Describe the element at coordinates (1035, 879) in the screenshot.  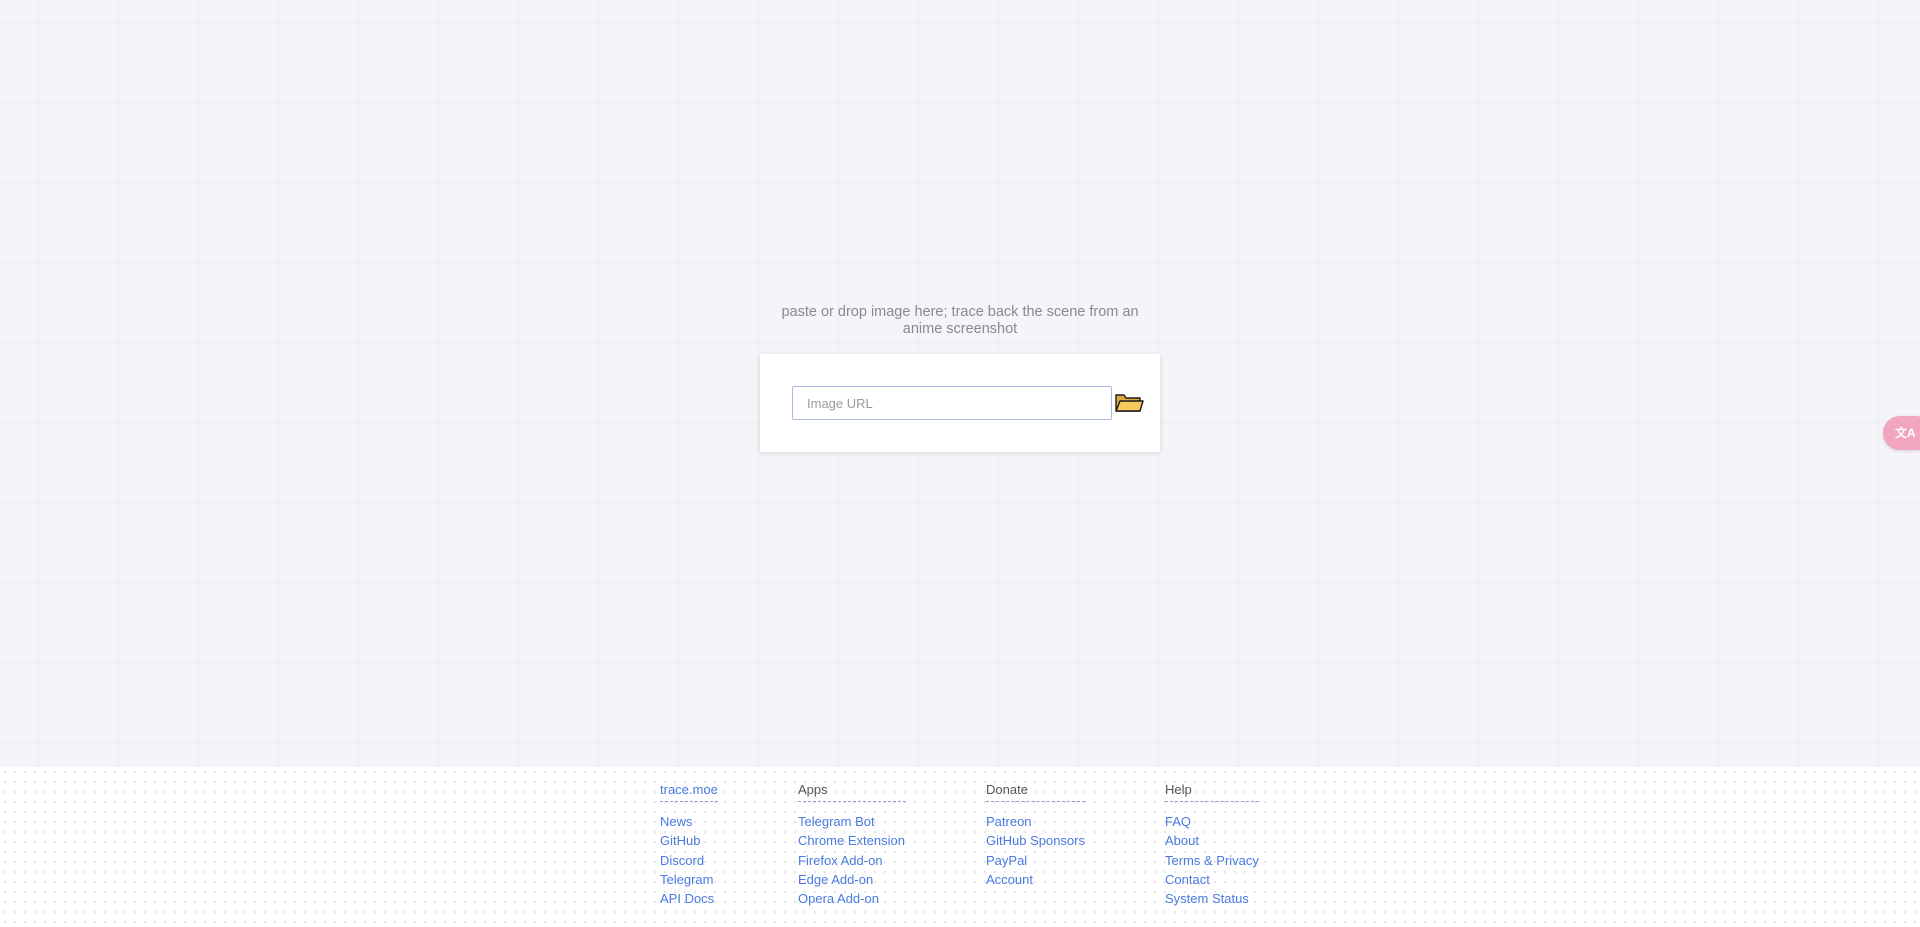
I see `footer-link-account: Account` at that location.